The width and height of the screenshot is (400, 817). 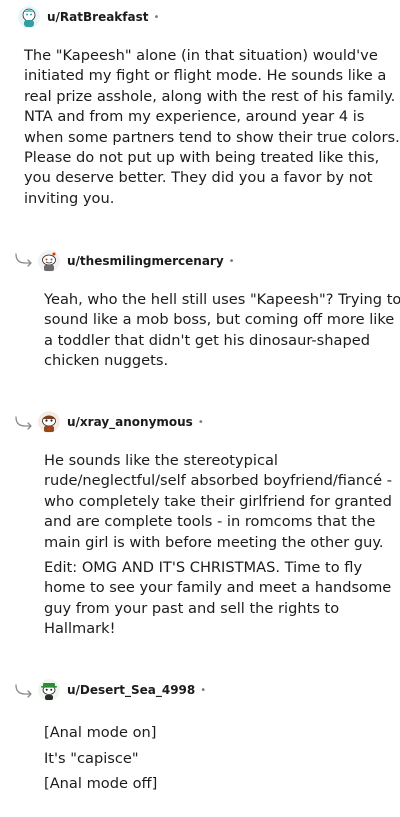 What do you see at coordinates (91, 758) in the screenshot?
I see `comment-line: It's "capisce"` at bounding box center [91, 758].